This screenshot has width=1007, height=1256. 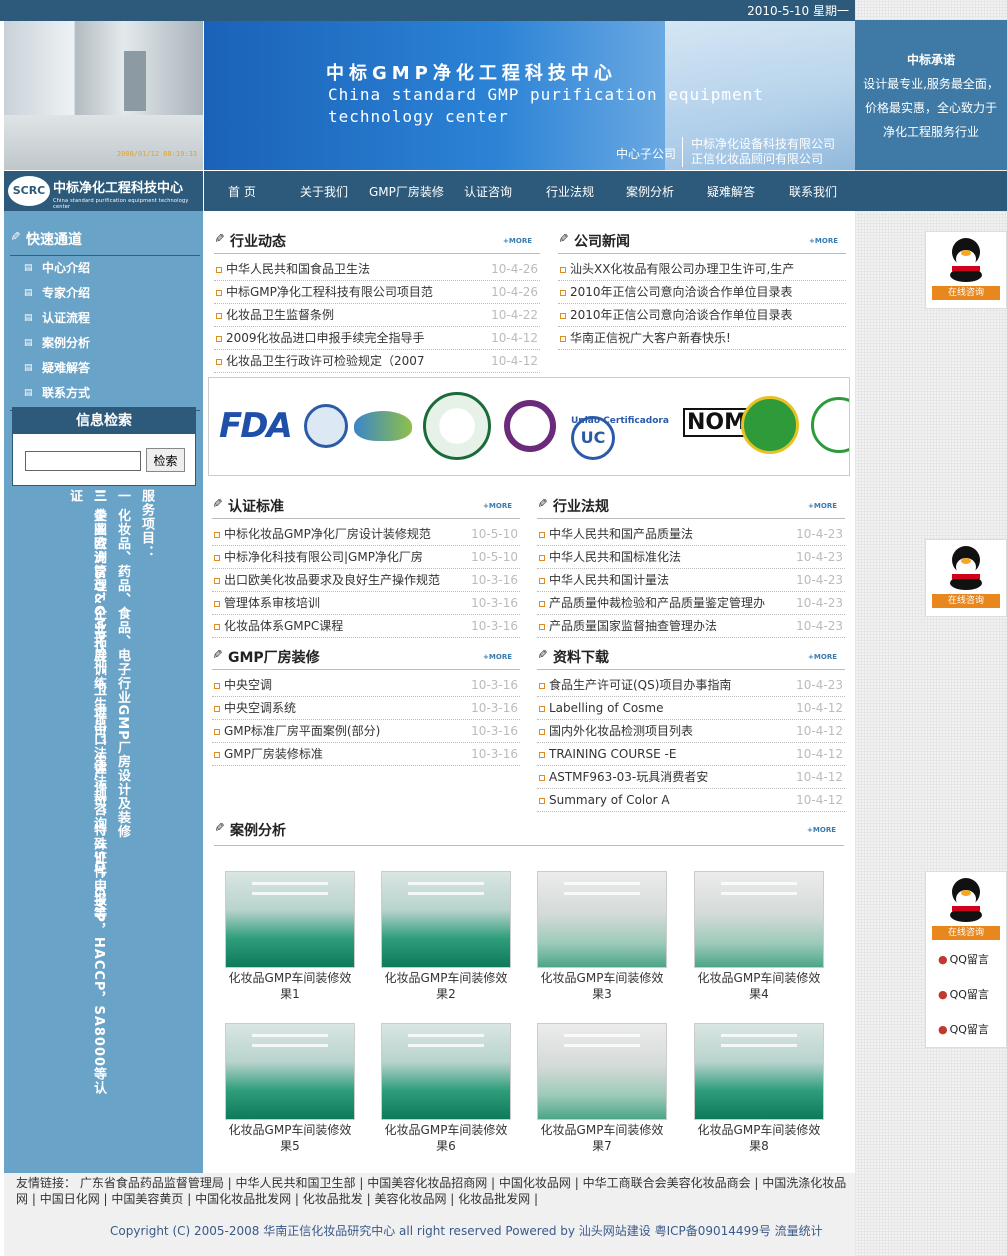 I want to click on item-title: GMP标准厂房平面案例(部分), so click(x=302, y=731).